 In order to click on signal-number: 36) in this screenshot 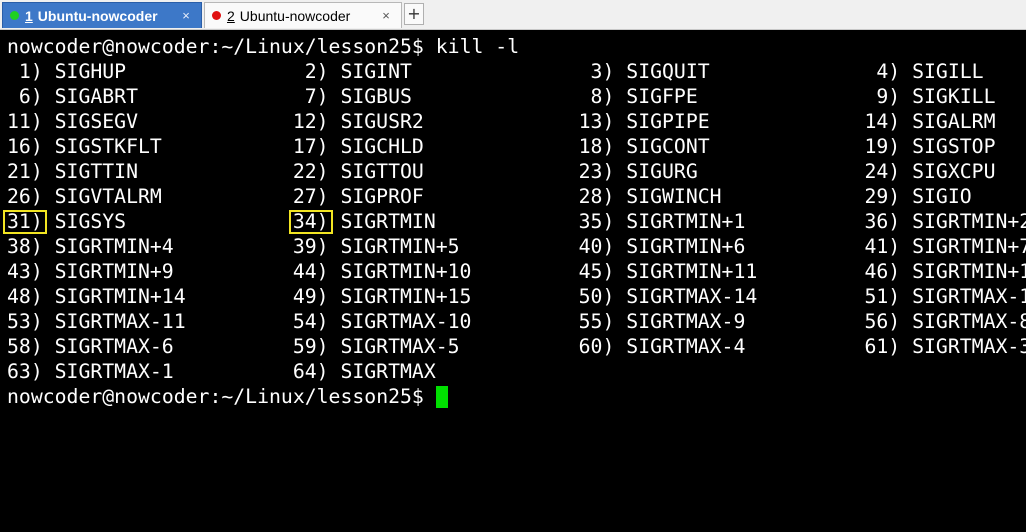, I will do `click(882, 221)`.